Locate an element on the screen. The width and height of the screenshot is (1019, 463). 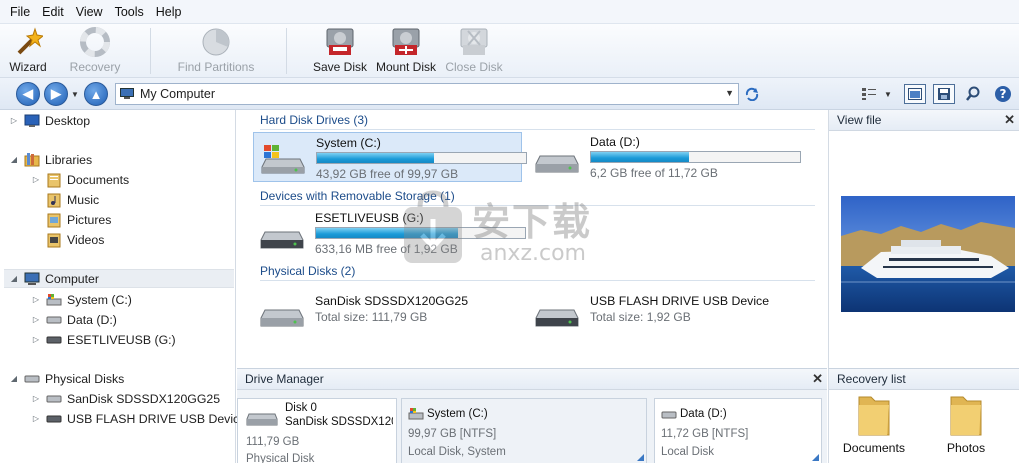
wizard-label: Wizard is located at coordinates (28, 67).